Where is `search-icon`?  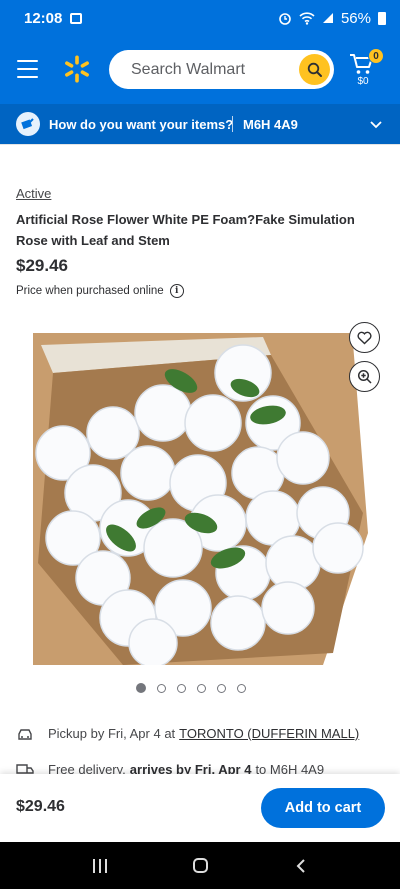 search-icon is located at coordinates (314, 69).